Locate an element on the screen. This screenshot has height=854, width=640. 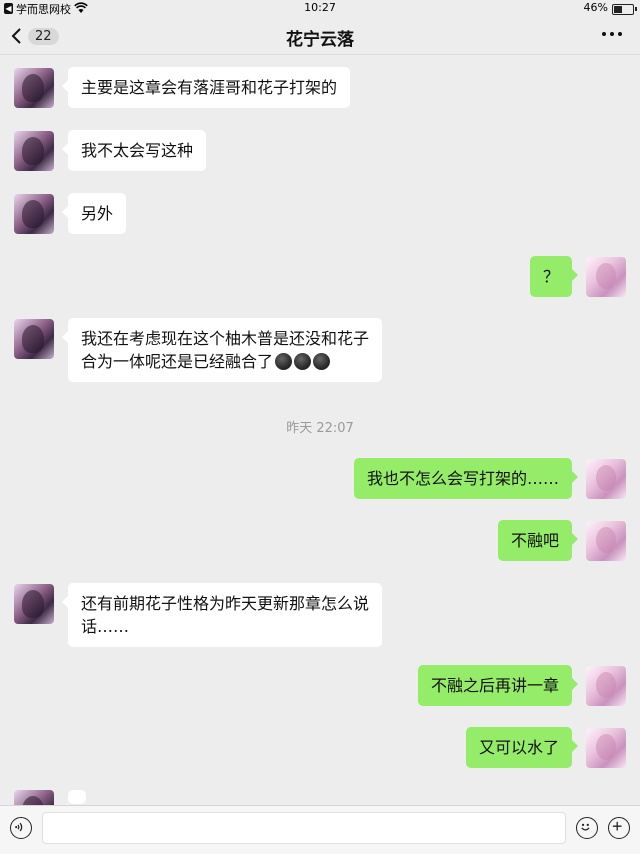
status-bar: ◀ 学而思网校 10:27 46% is located at coordinates (320, 9).